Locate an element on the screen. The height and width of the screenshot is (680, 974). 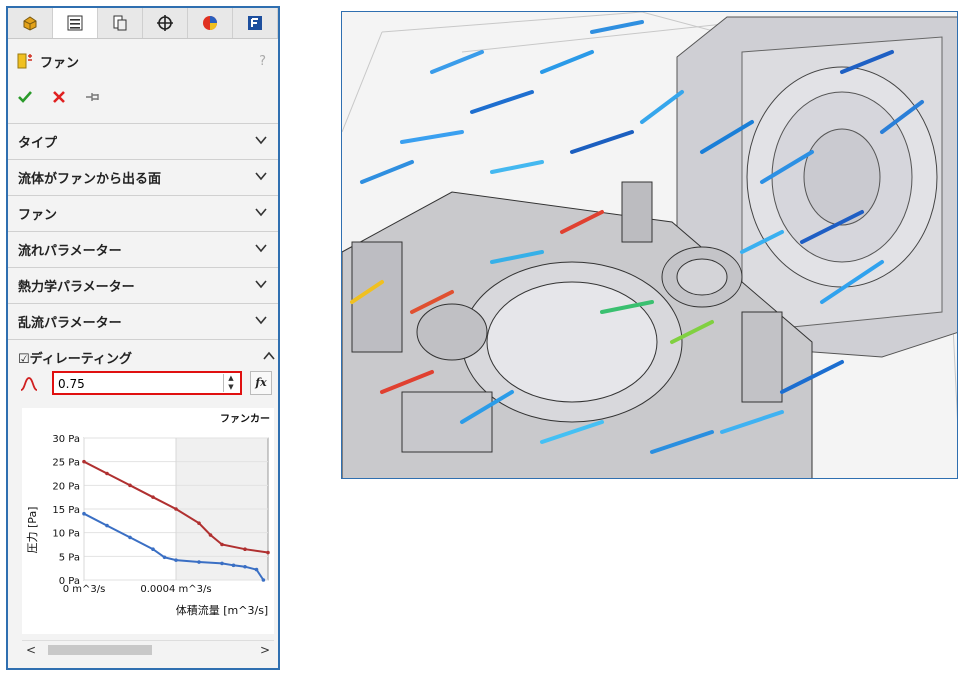
section-flow-parameters-label: 流れパラメーター is located at coordinates (70, 251).